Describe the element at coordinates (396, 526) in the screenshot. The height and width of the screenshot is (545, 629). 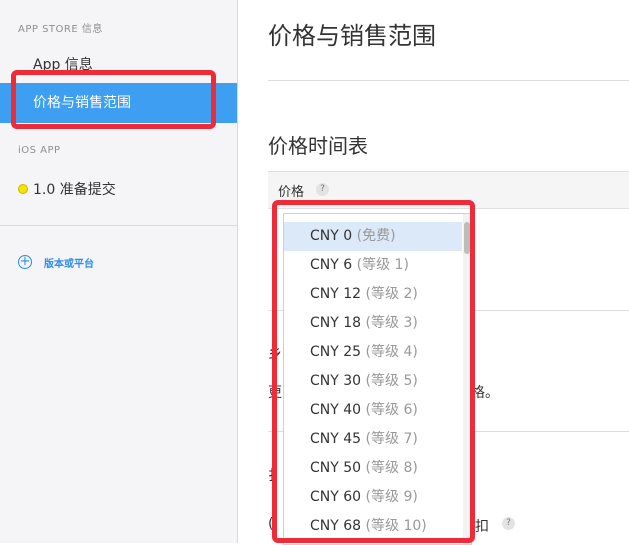
I see `option-tier: (等级 10)` at that location.